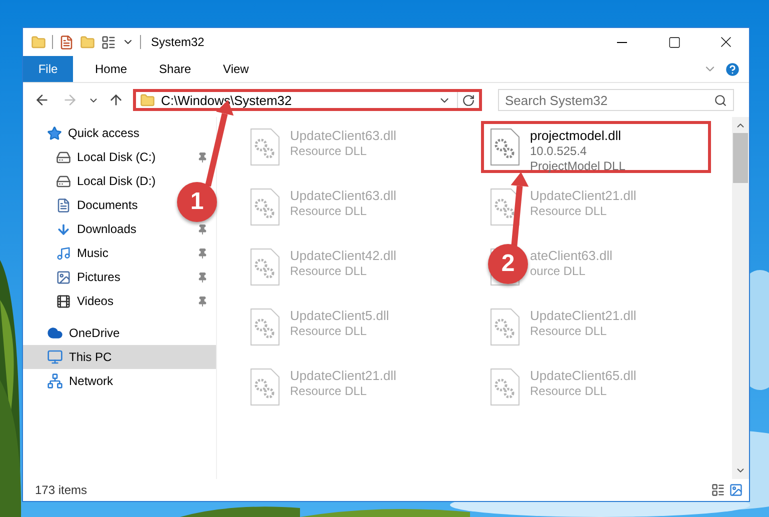 This screenshot has height=517, width=769. What do you see at coordinates (55, 381) in the screenshot?
I see `network-icon` at bounding box center [55, 381].